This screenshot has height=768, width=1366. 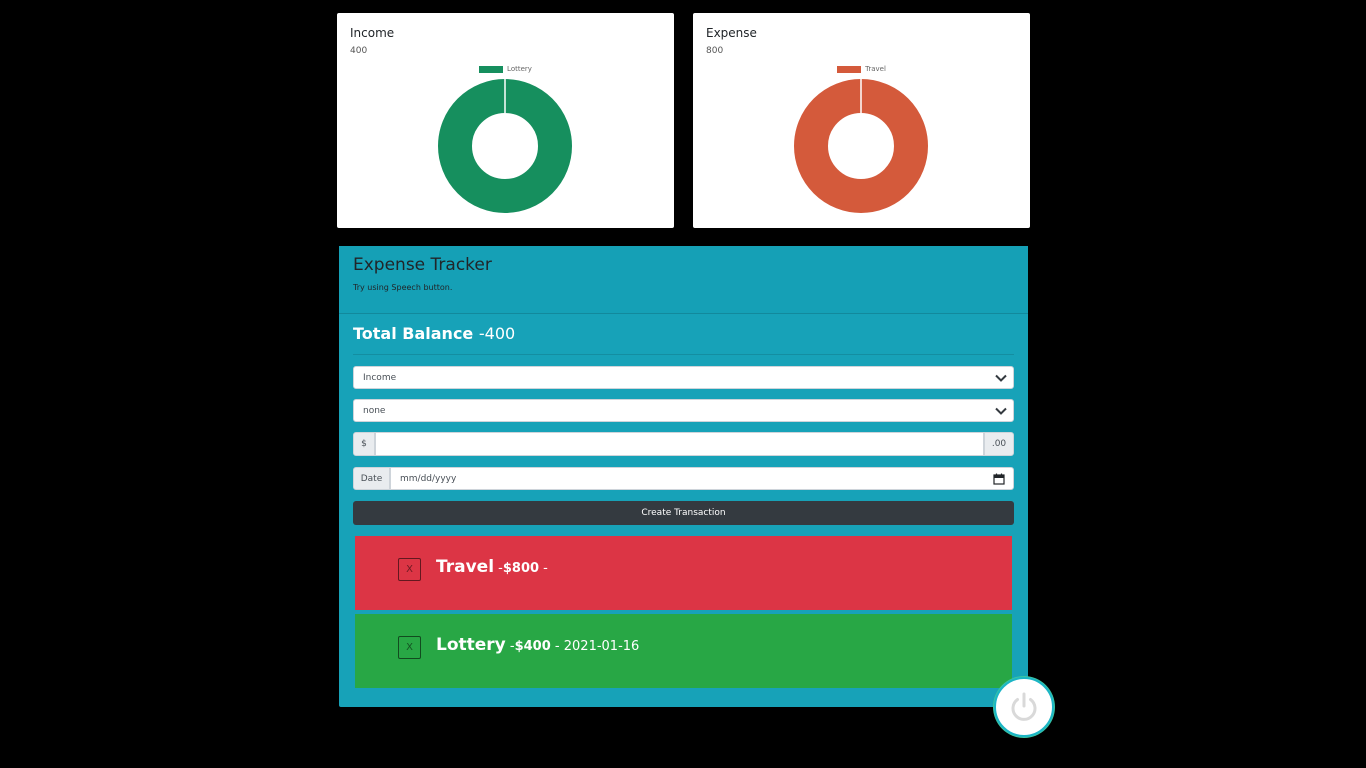 What do you see at coordinates (519, 69) in the screenshot?
I see `income-legend-label: Lottery` at bounding box center [519, 69].